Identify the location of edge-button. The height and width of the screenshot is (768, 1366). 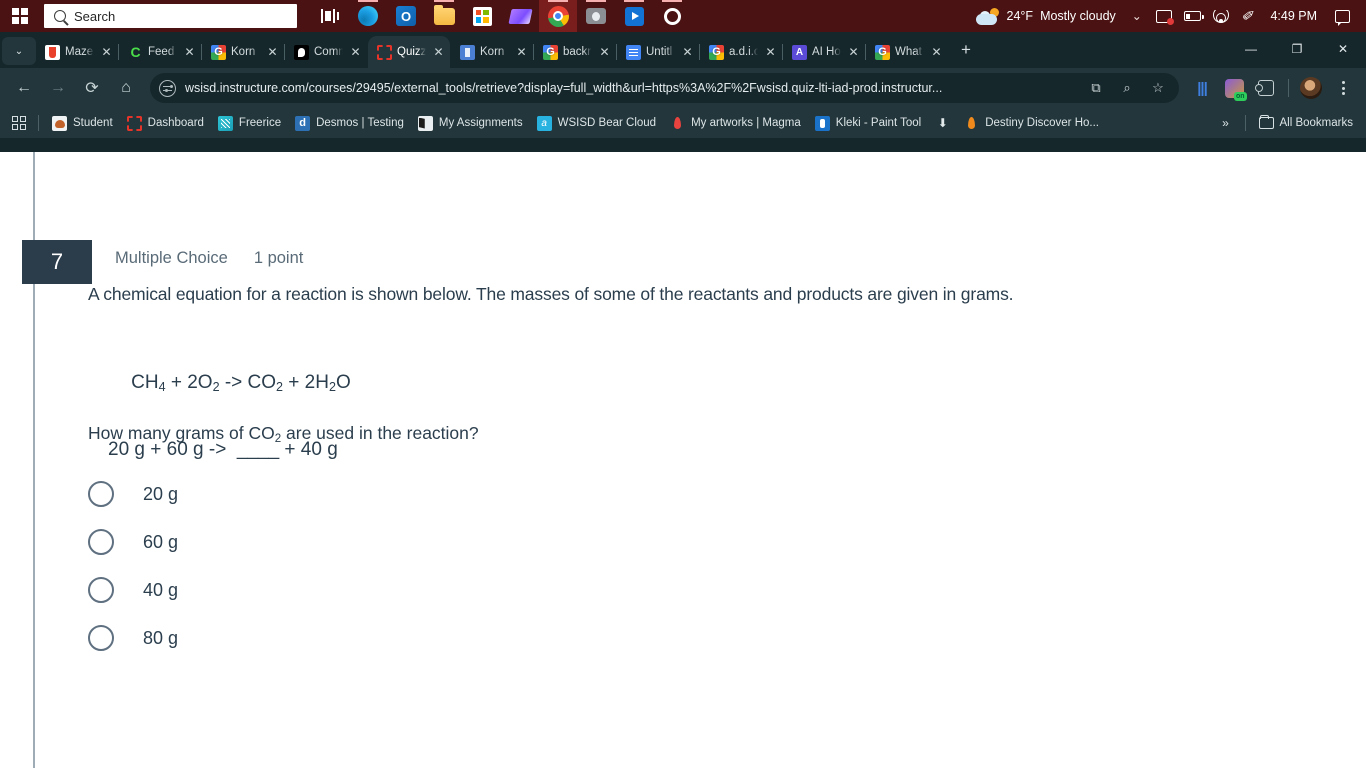
(368, 16).